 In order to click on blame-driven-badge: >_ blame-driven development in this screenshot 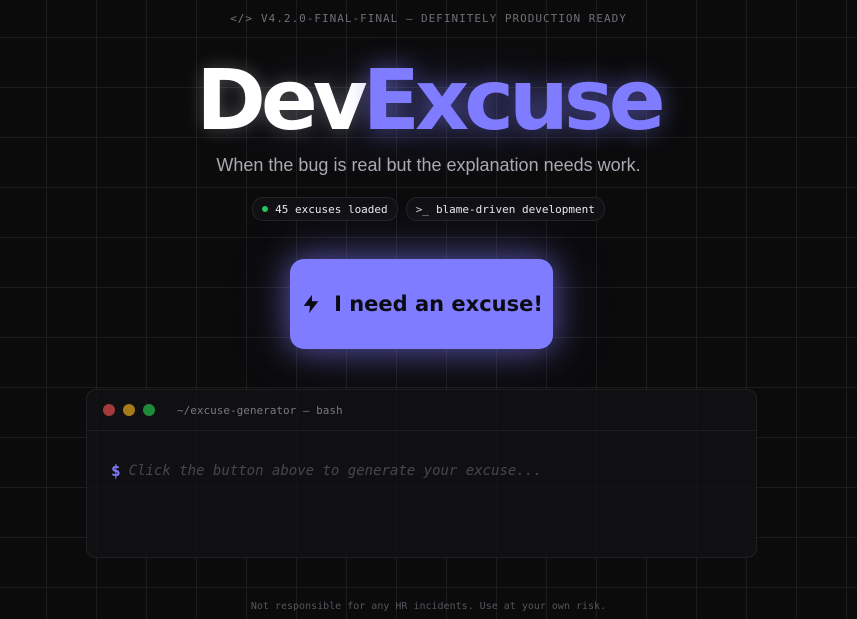, I will do `click(505, 209)`.